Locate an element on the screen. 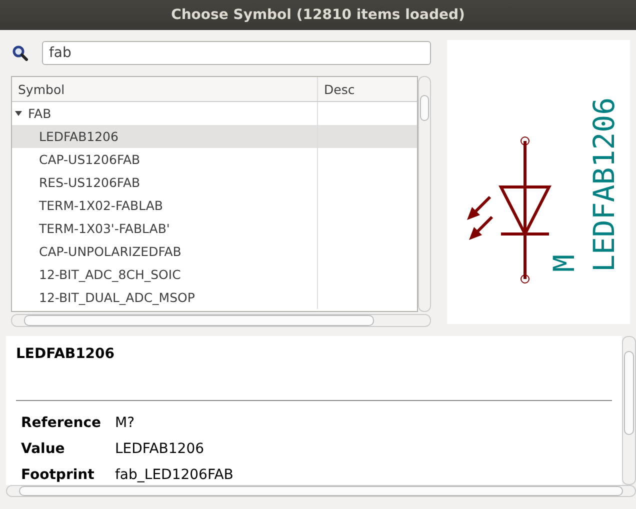 This screenshot has height=509, width=636. column-header: Symbol is located at coordinates (164, 89).